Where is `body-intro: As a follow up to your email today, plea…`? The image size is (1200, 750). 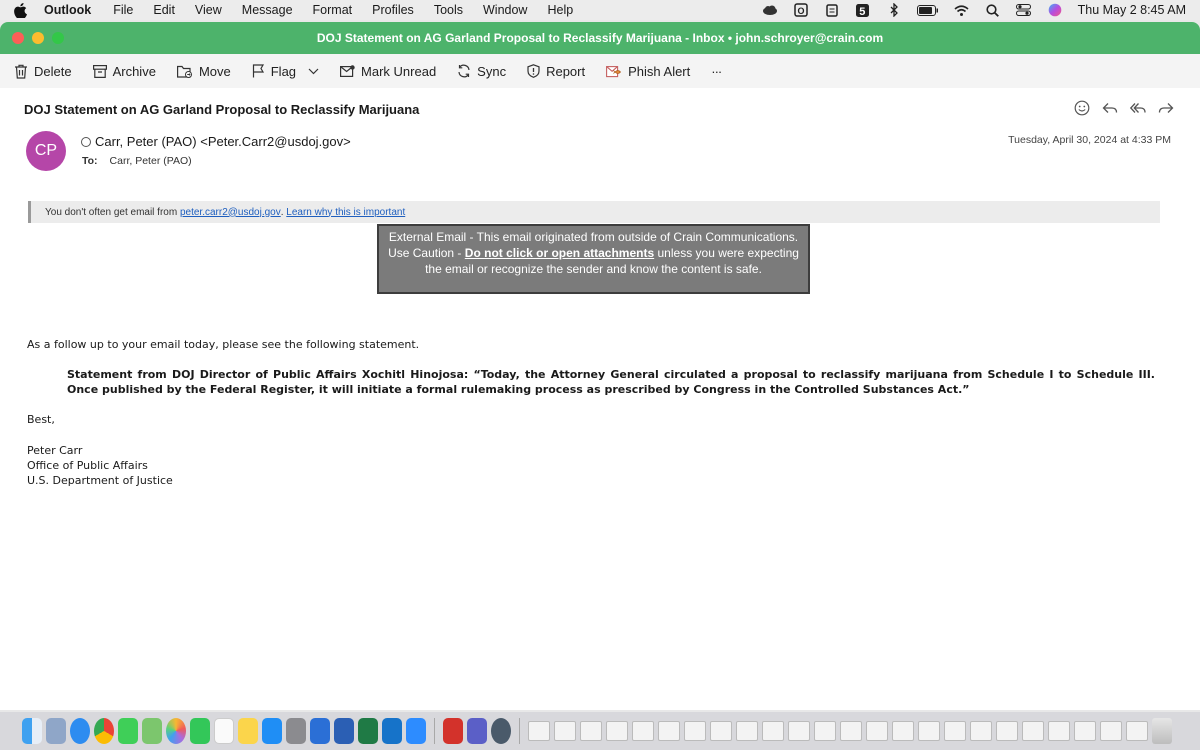 body-intro: As a follow up to your email today, plea… is located at coordinates (223, 344).